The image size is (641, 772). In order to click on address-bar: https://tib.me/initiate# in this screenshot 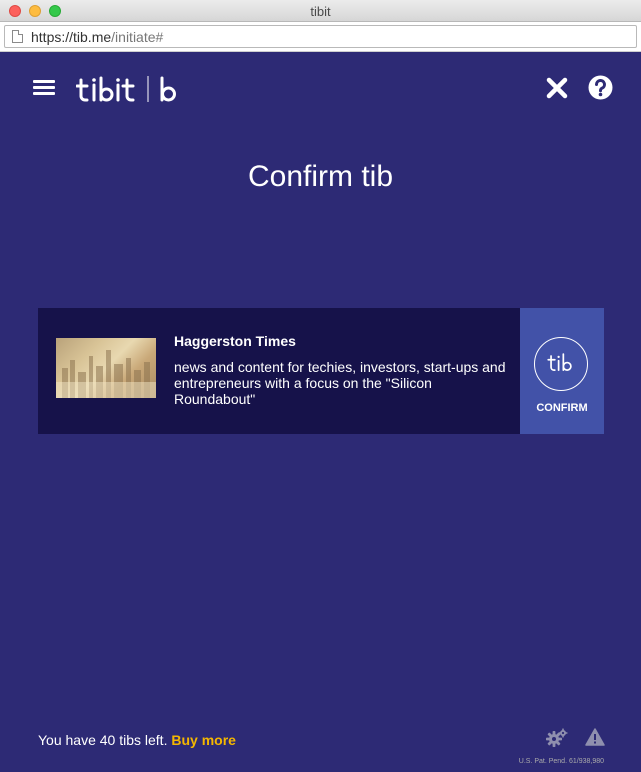, I will do `click(320, 37)`.